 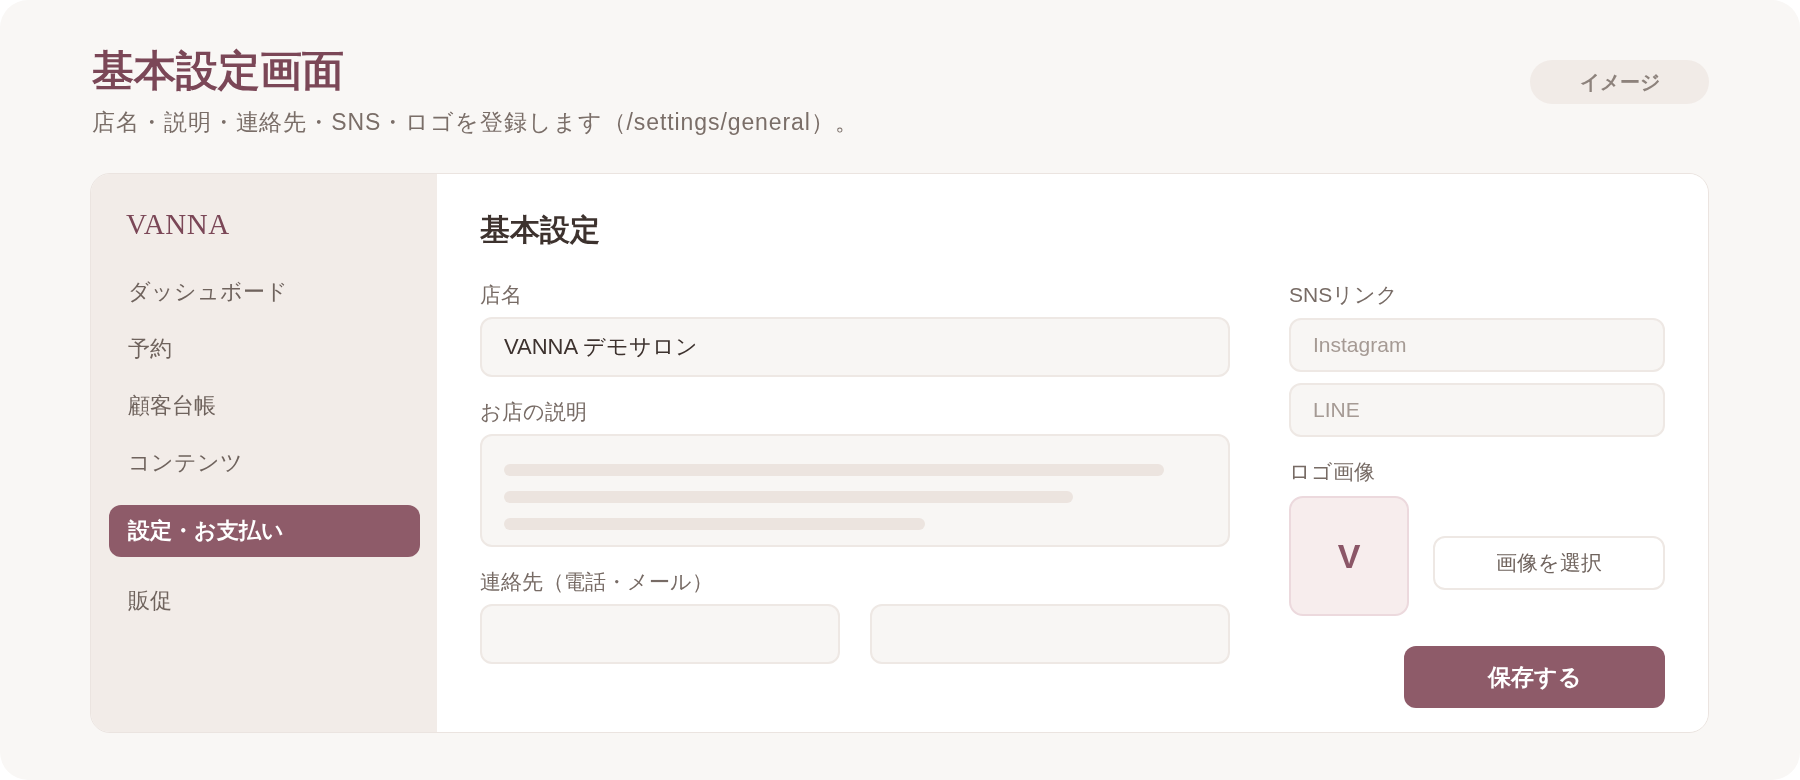 What do you see at coordinates (264, 291) in the screenshot?
I see `sidebar-item: ダッシュボード` at bounding box center [264, 291].